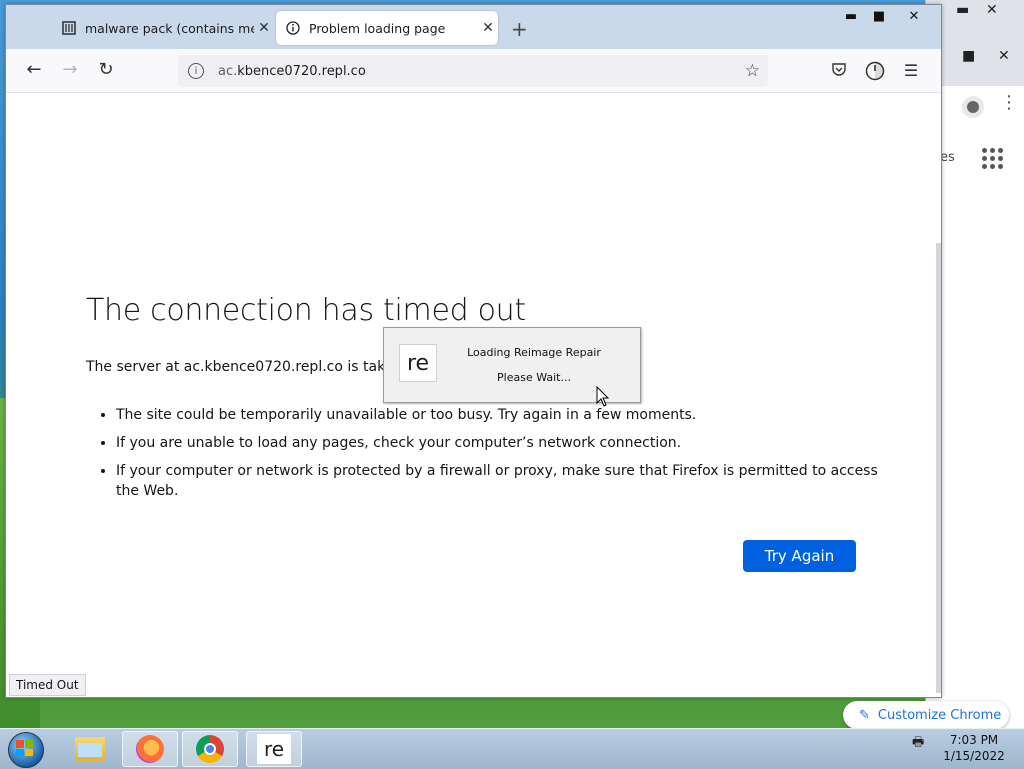  Describe the element at coordinates (306, 310) in the screenshot. I see `page-title: The connection has timed out` at that location.